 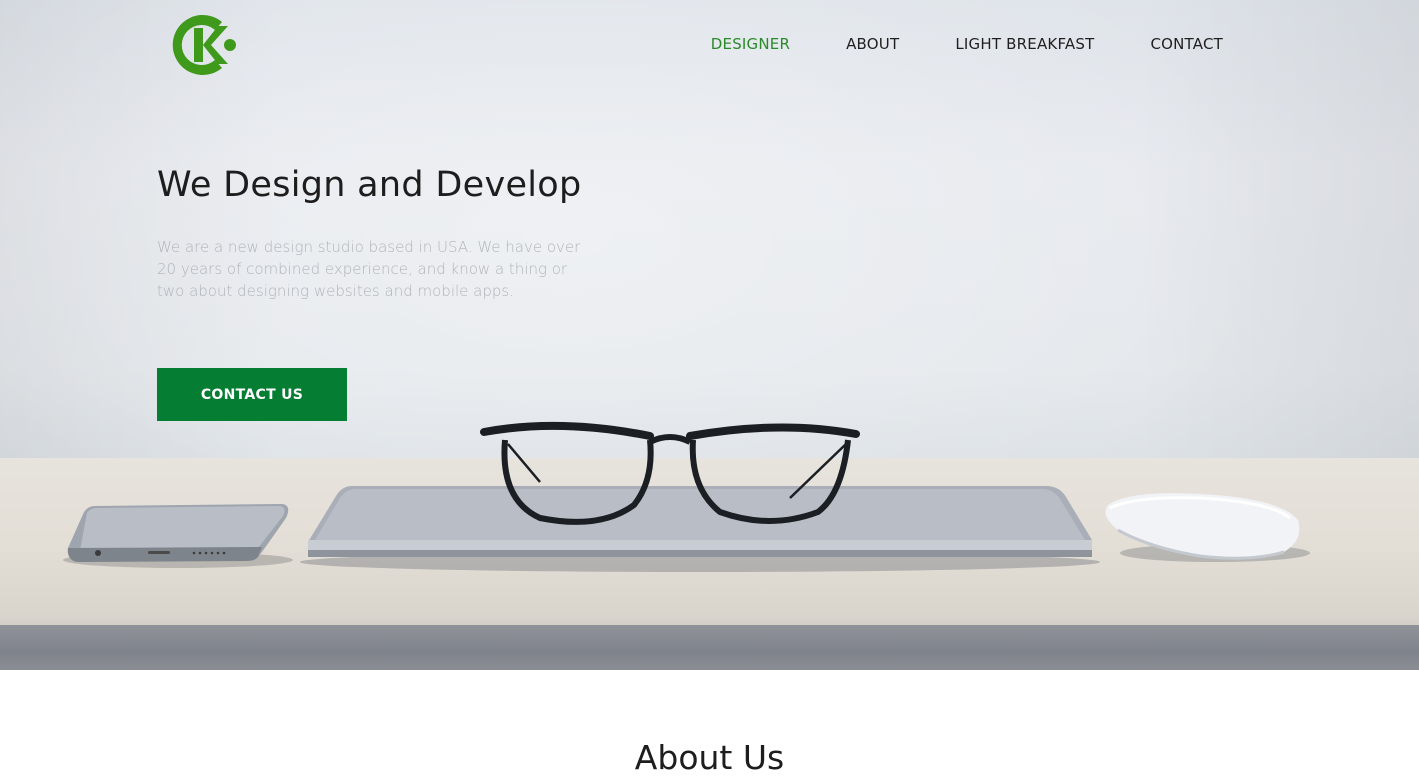 What do you see at coordinates (178, 536) in the screenshot?
I see `phone-image` at bounding box center [178, 536].